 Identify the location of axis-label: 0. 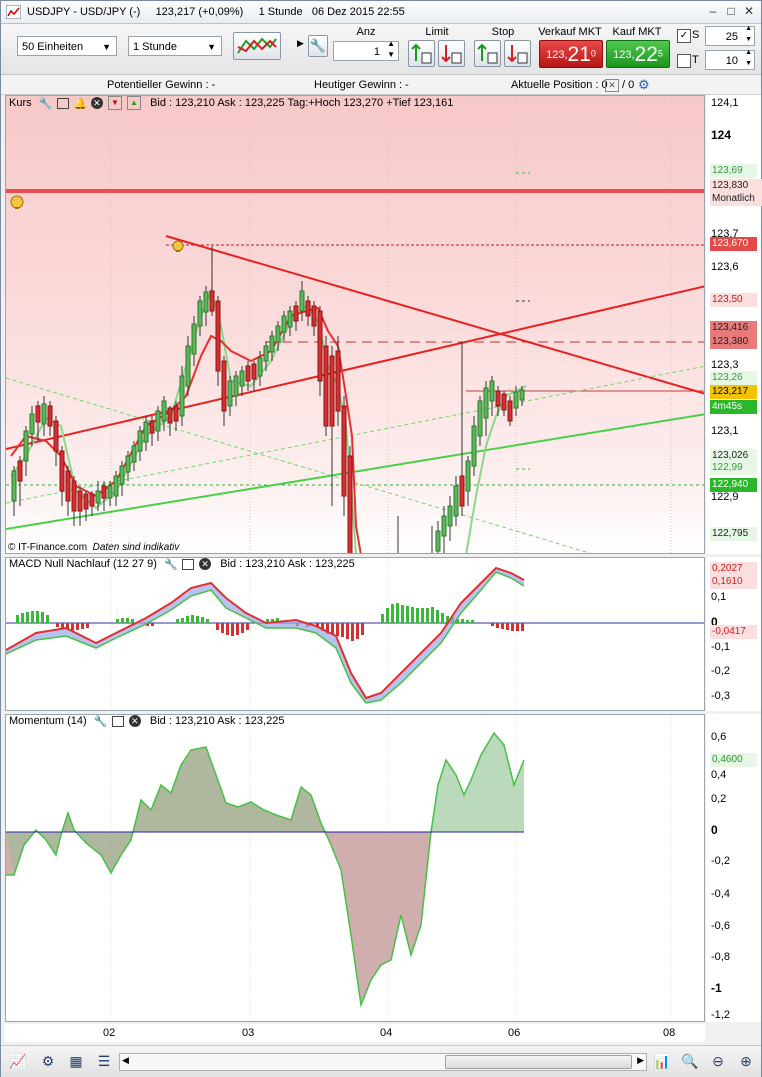
(714, 830).